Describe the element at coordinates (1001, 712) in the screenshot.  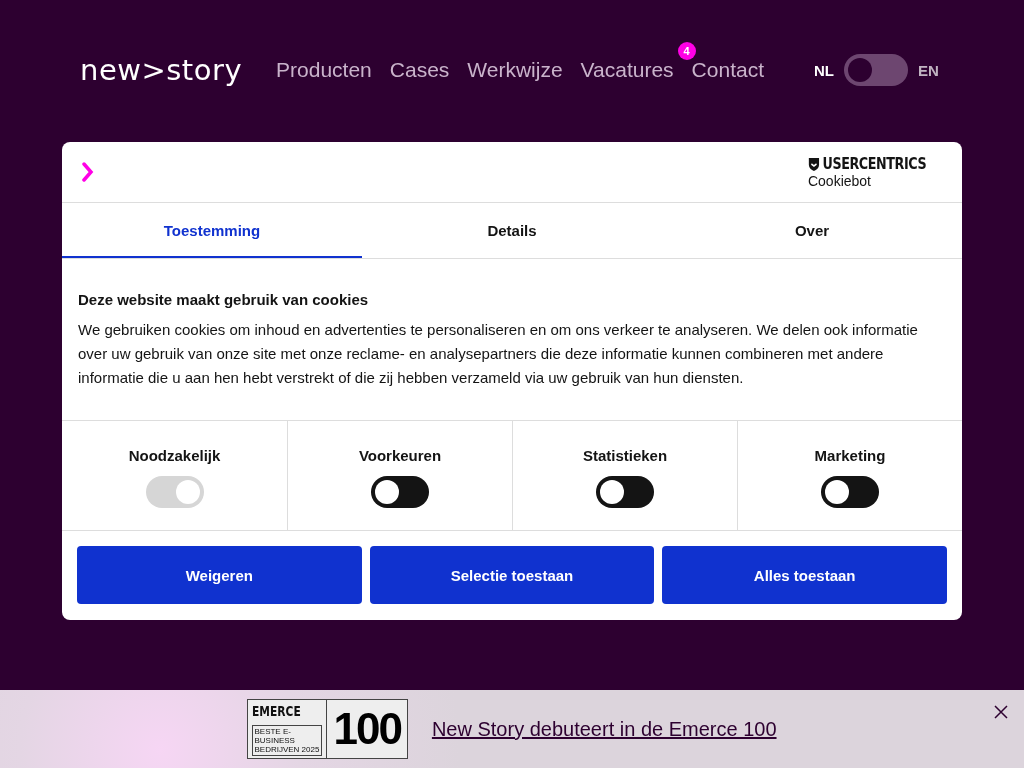
I see `close-button` at that location.